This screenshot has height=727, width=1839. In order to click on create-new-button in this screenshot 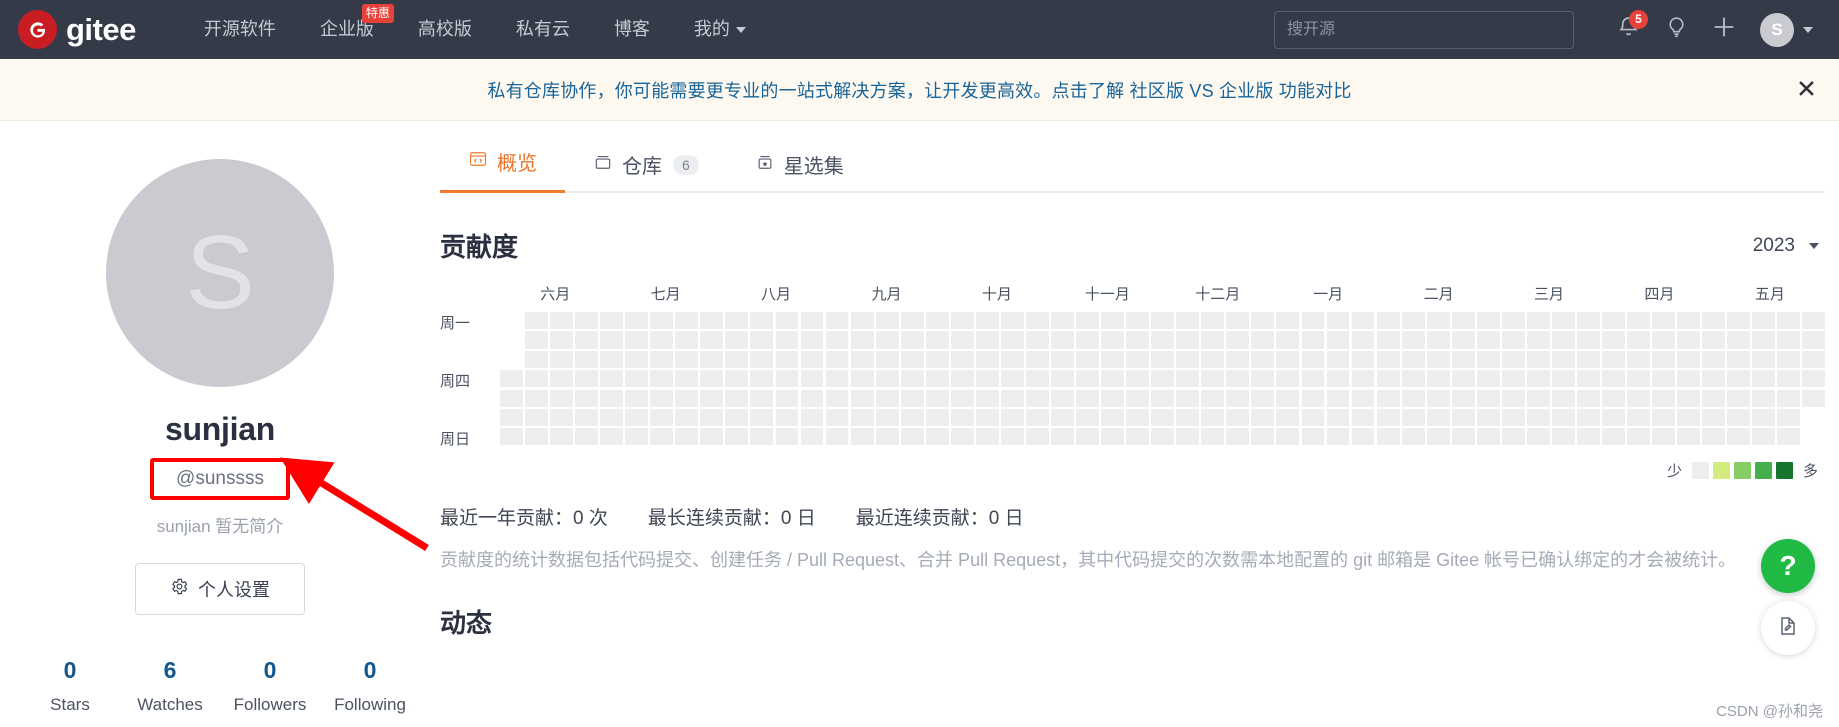, I will do `click(1724, 30)`.